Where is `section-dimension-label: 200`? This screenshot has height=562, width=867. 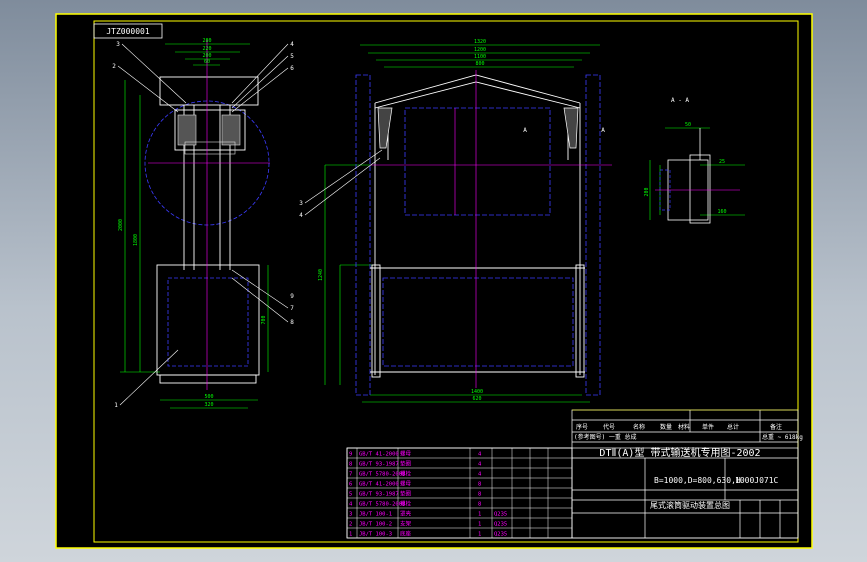 section-dimension-label: 200 is located at coordinates (647, 191).